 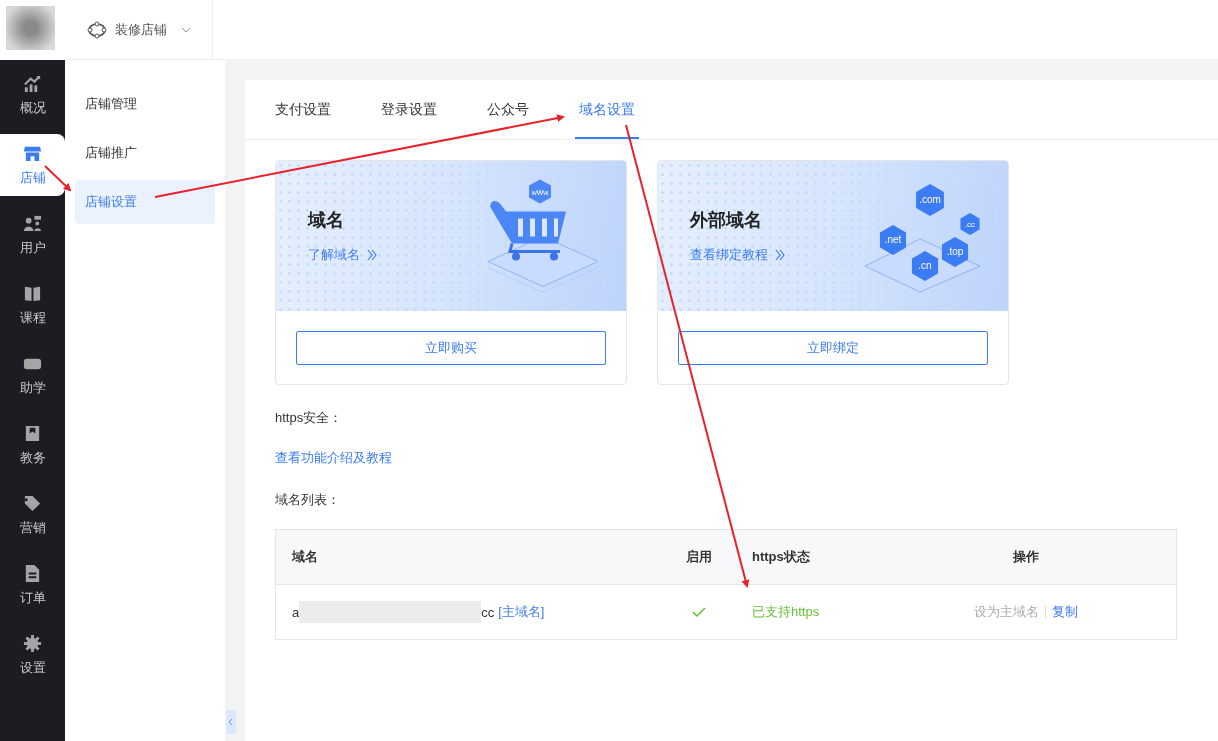 What do you see at coordinates (296, 612) in the screenshot?
I see `domain-text: a` at bounding box center [296, 612].